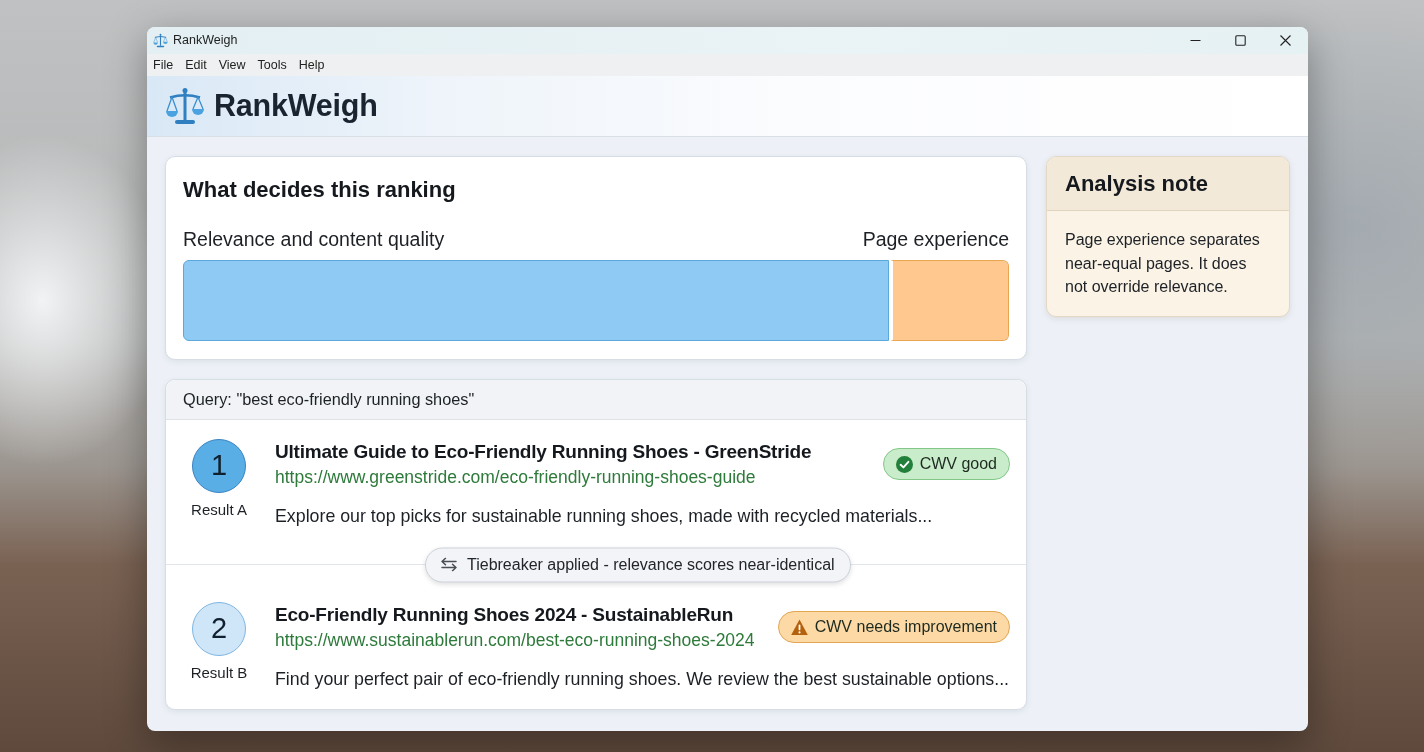  Describe the element at coordinates (219, 673) in the screenshot. I see `result-label: Result B` at that location.